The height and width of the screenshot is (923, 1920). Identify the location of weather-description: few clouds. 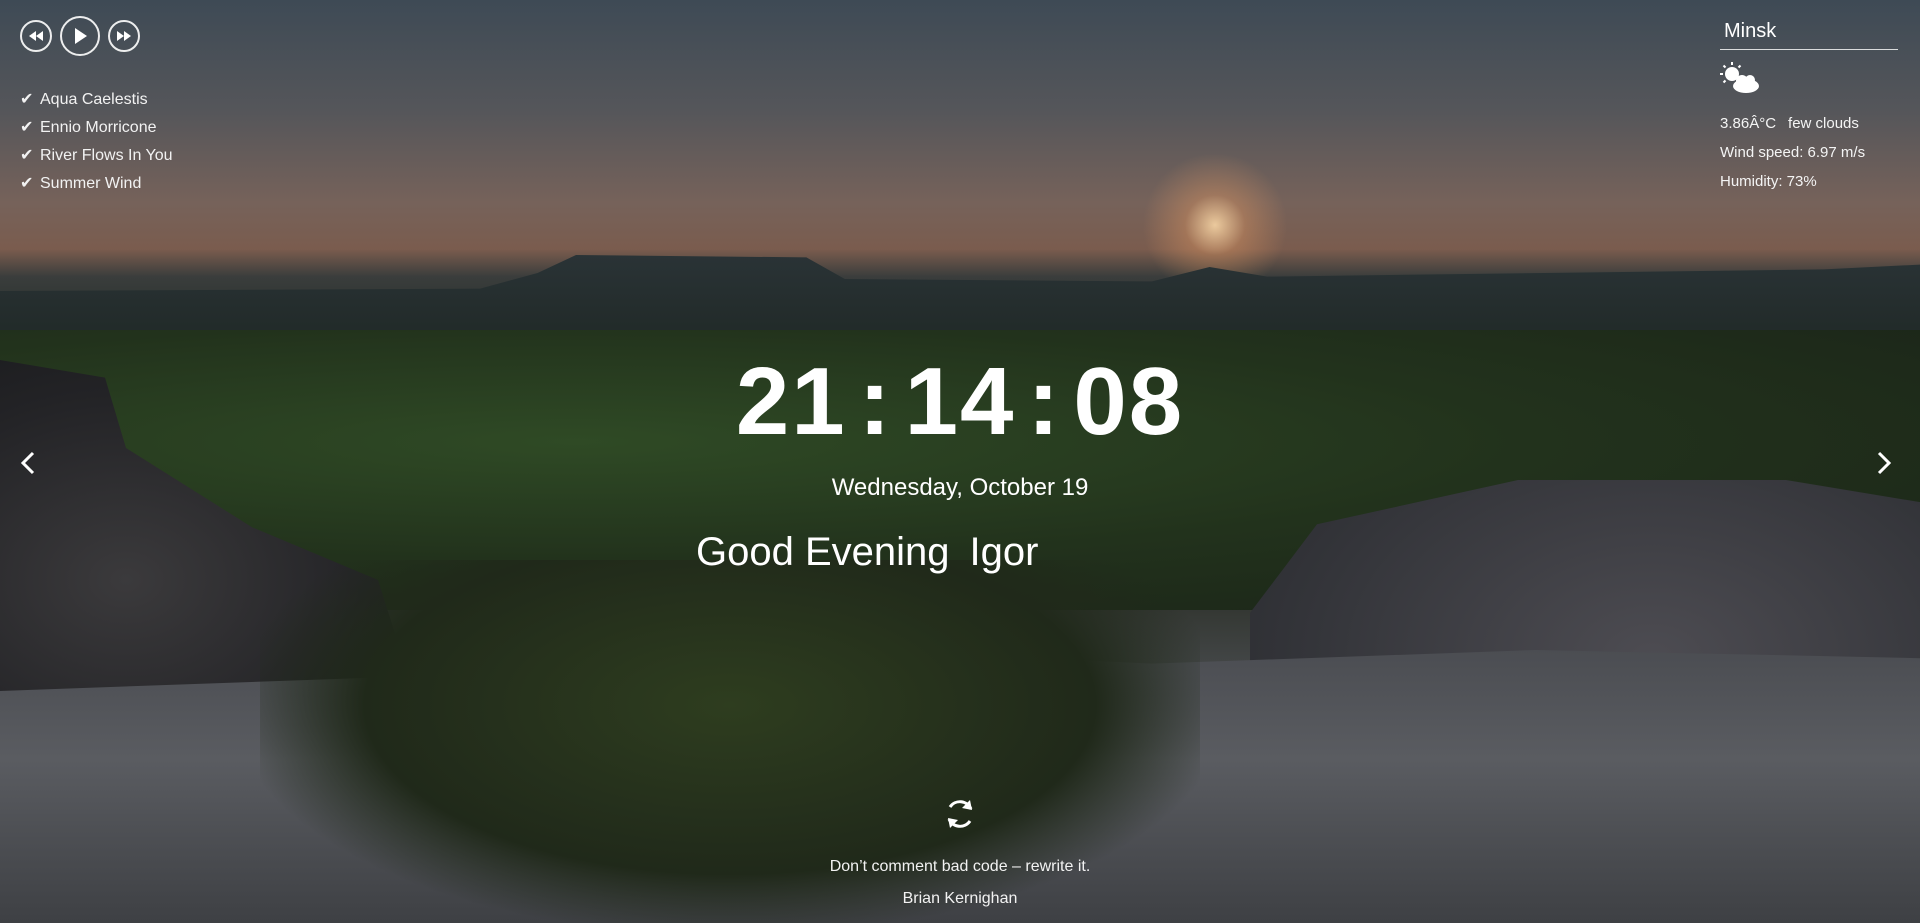
(1823, 123).